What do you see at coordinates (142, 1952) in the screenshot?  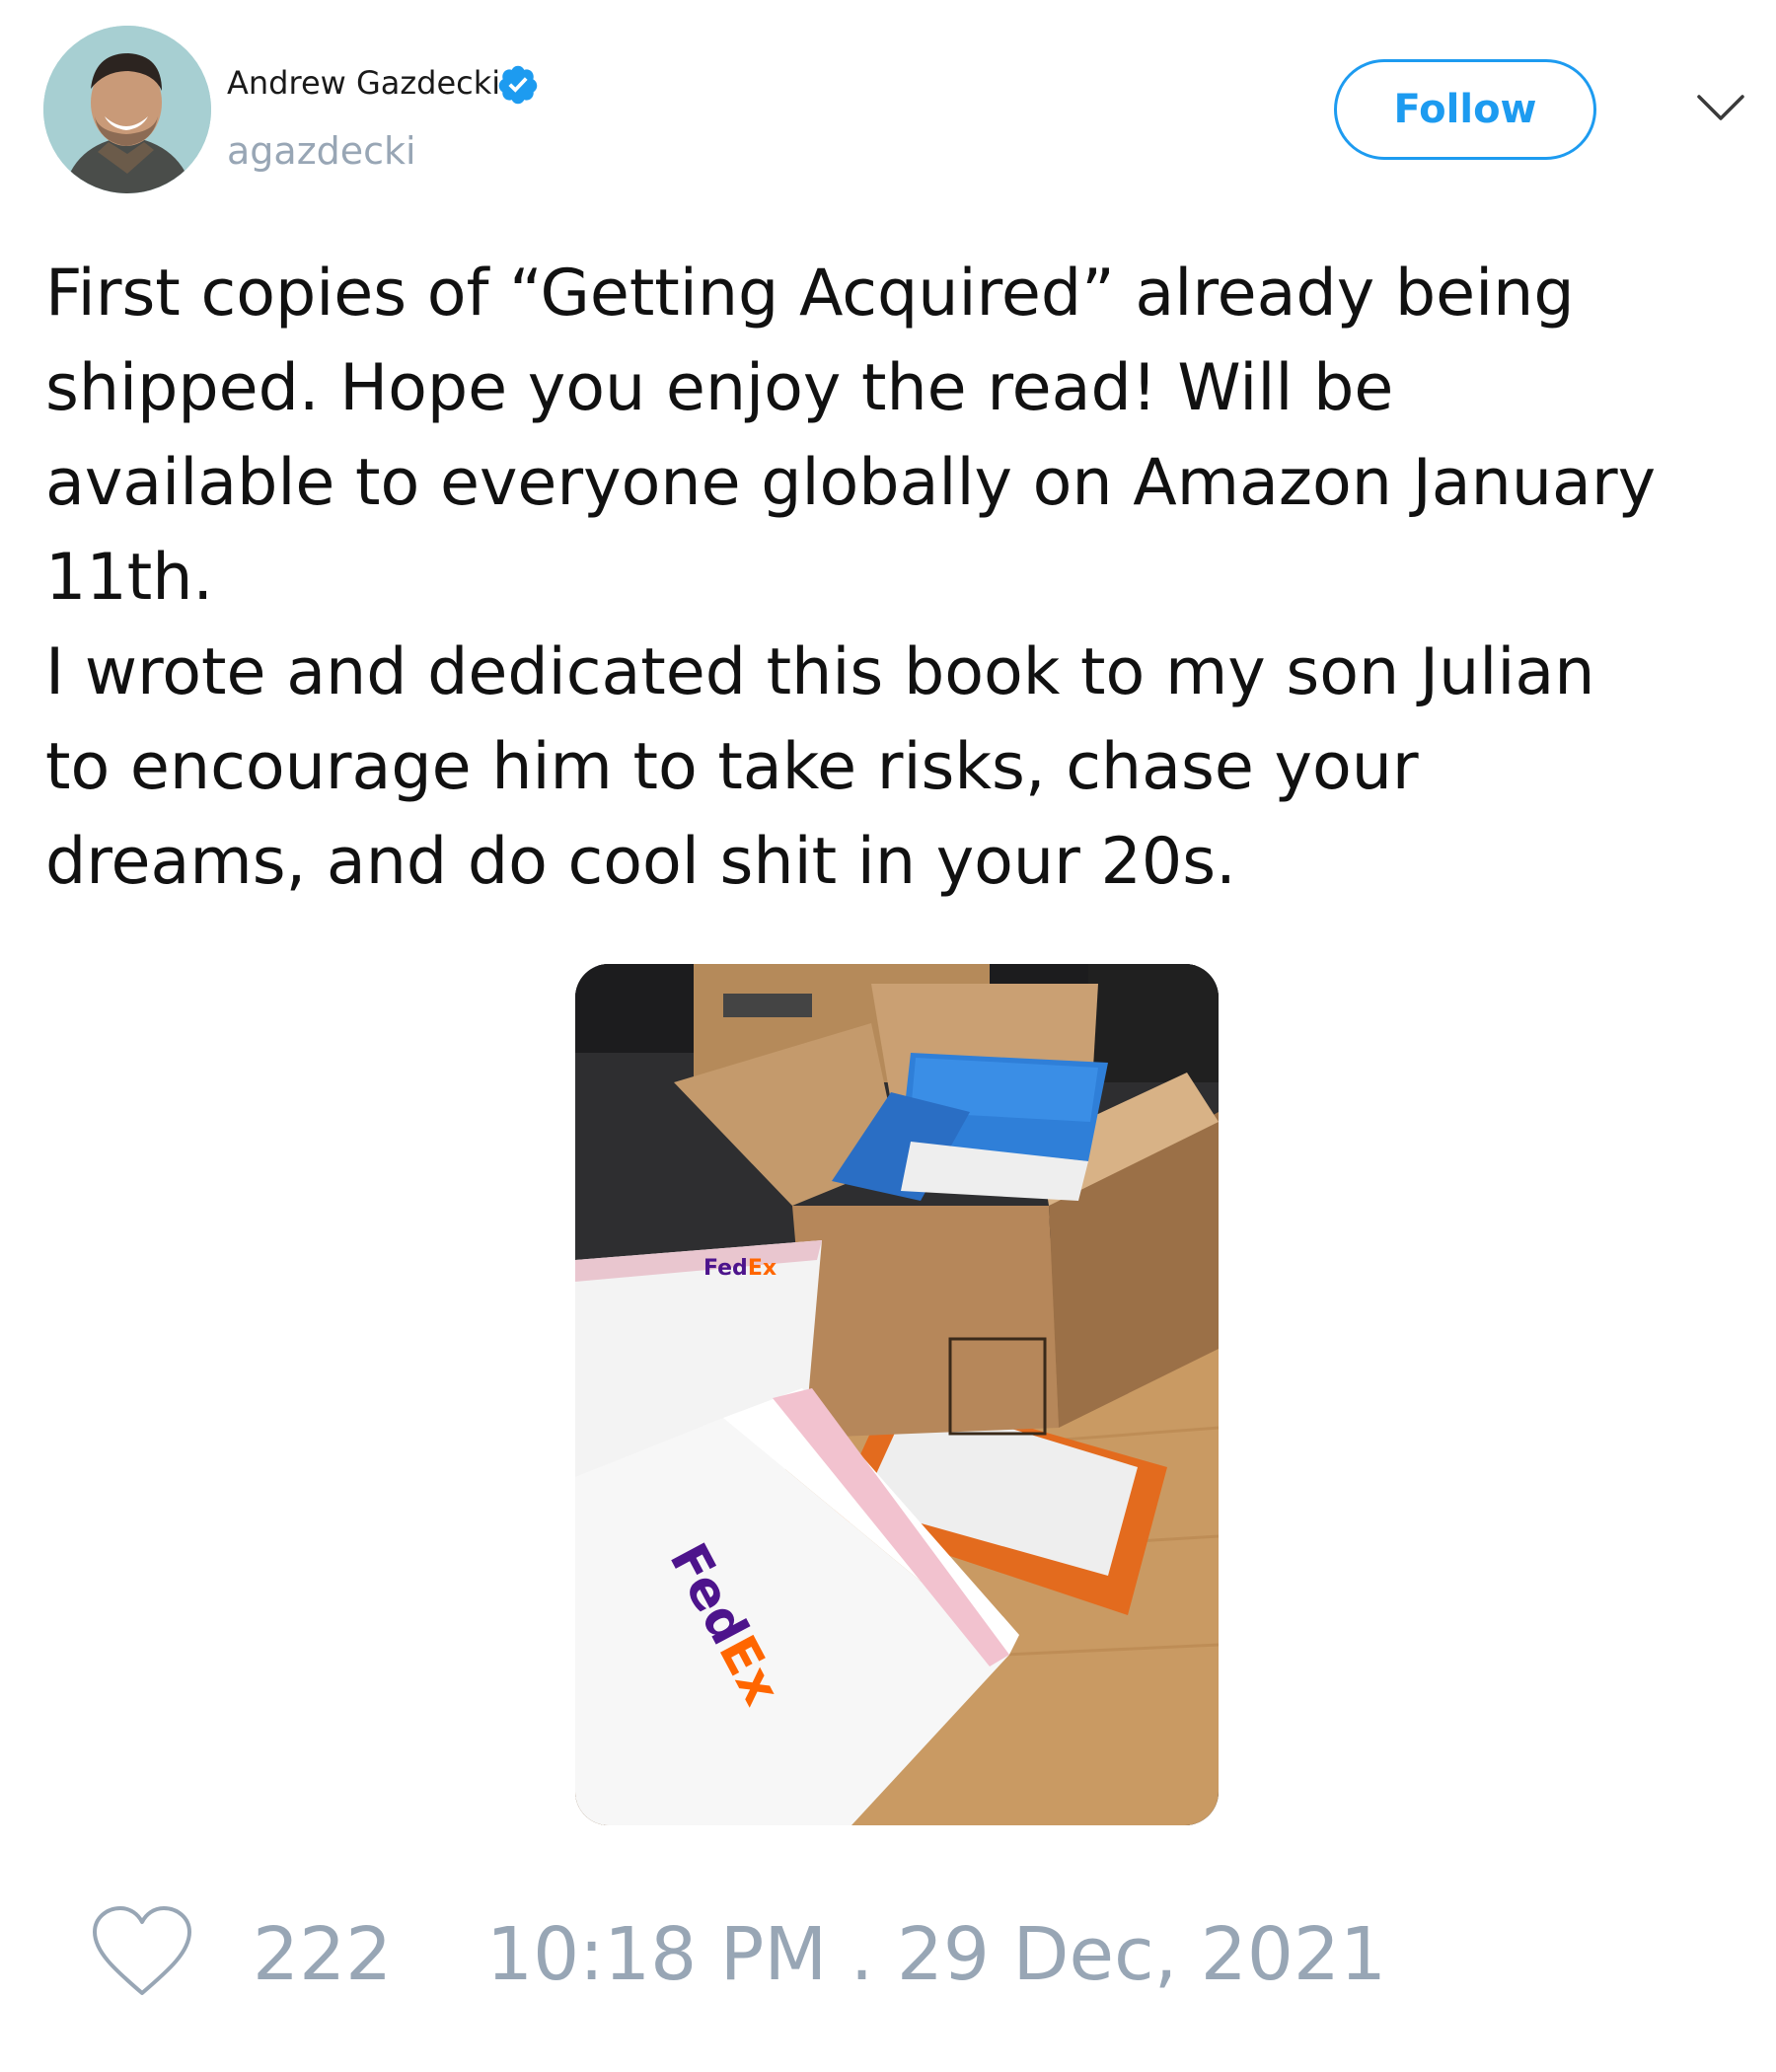 I see `heart-icon` at bounding box center [142, 1952].